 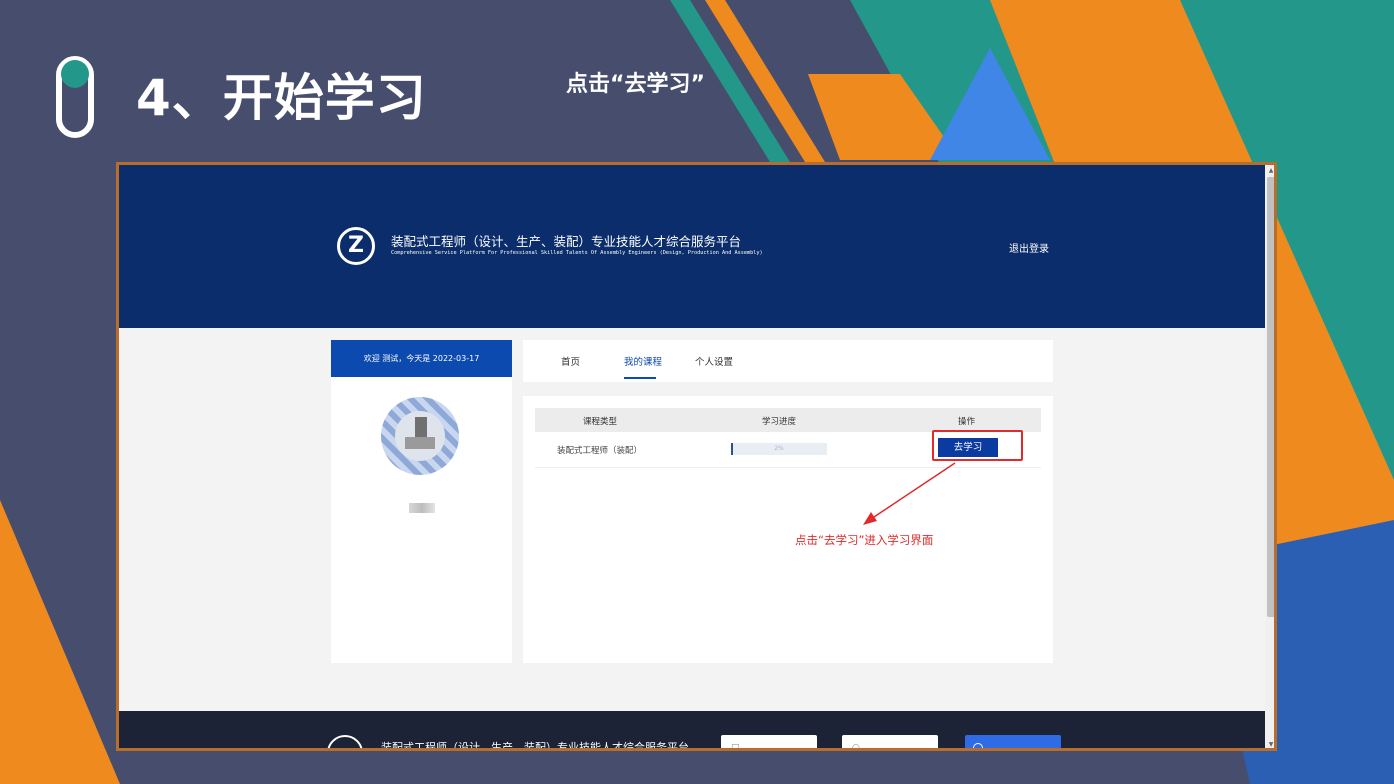 What do you see at coordinates (1270, 744) in the screenshot?
I see `triangle-down-icon: ▼` at bounding box center [1270, 744].